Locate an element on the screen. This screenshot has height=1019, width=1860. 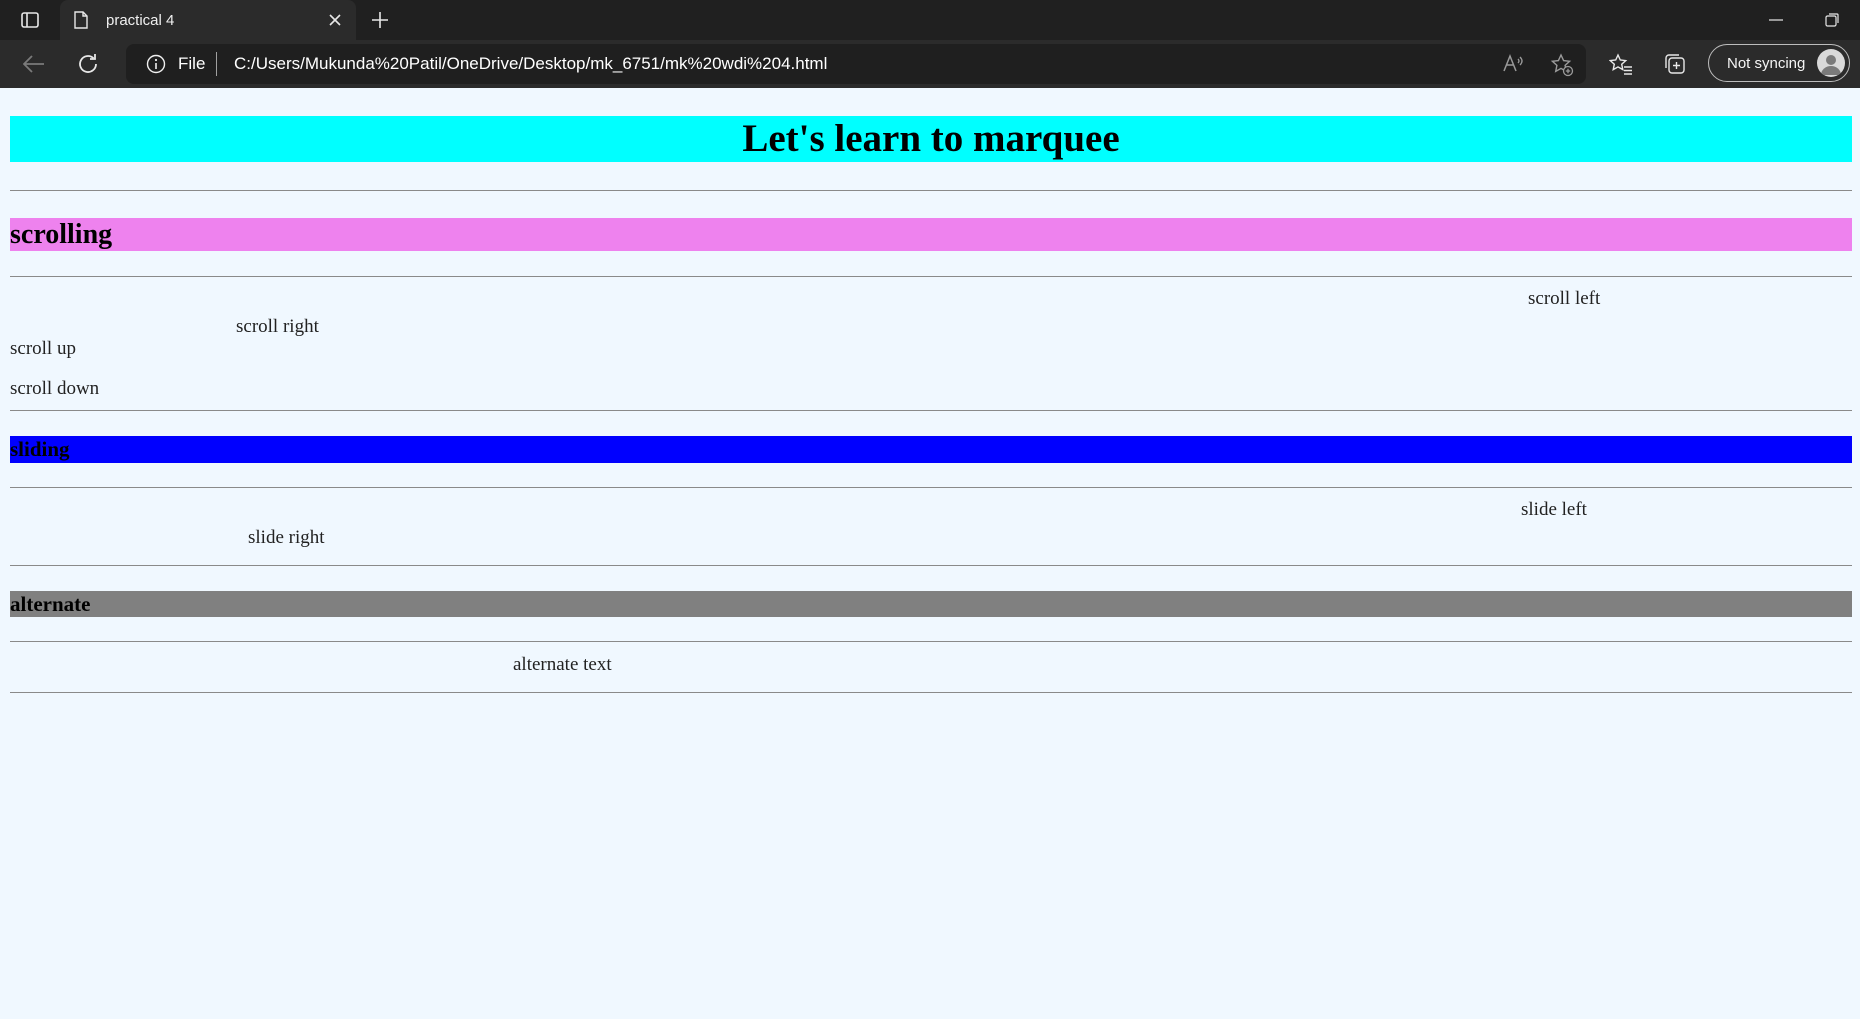
info-icon is located at coordinates (156, 64).